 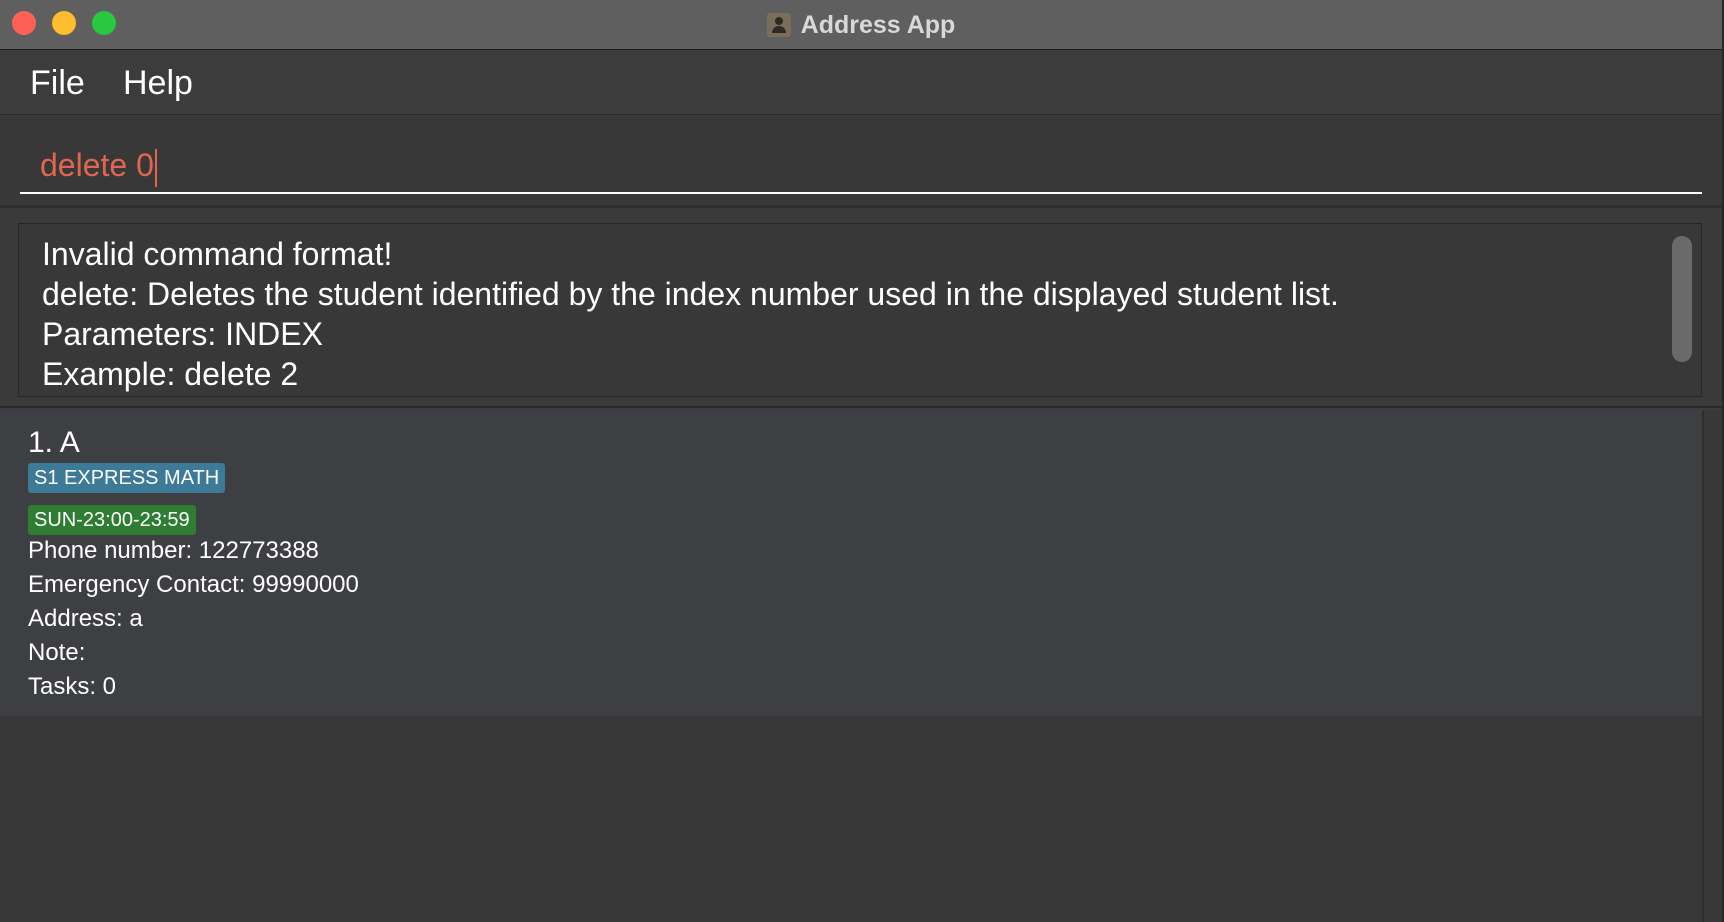 I want to click on command-box-area: delete 0, so click(x=861, y=162).